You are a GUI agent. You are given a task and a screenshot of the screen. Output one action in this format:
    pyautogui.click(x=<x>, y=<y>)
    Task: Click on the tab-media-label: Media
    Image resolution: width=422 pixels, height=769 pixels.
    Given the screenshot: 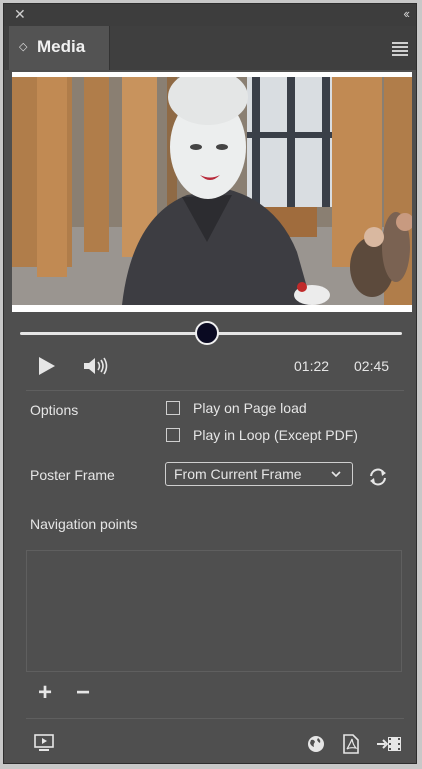 What is the action you would take?
    pyautogui.click(x=61, y=46)
    